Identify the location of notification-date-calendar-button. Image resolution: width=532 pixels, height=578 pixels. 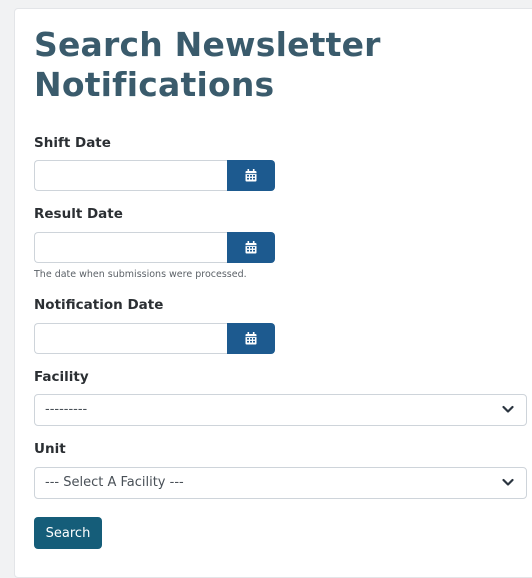
(251, 338).